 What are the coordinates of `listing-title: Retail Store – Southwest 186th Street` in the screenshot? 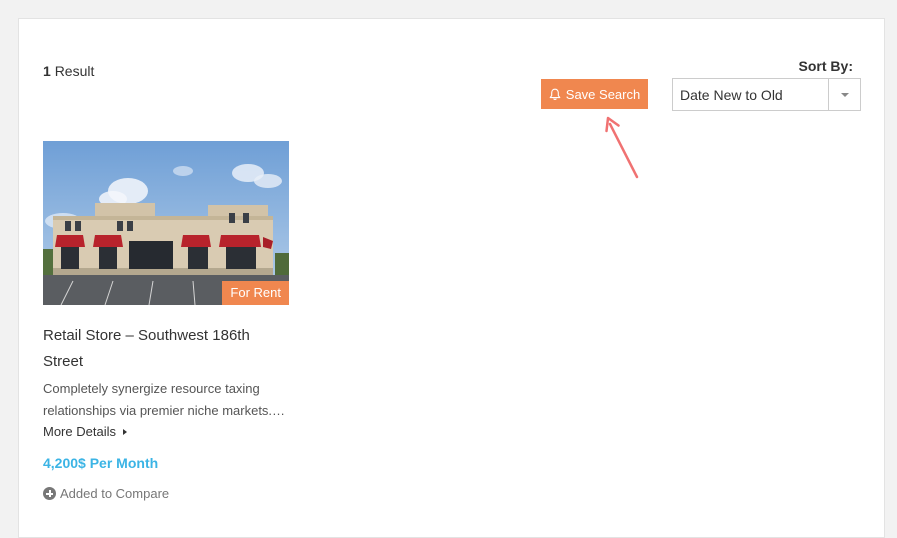 It's located at (163, 349).